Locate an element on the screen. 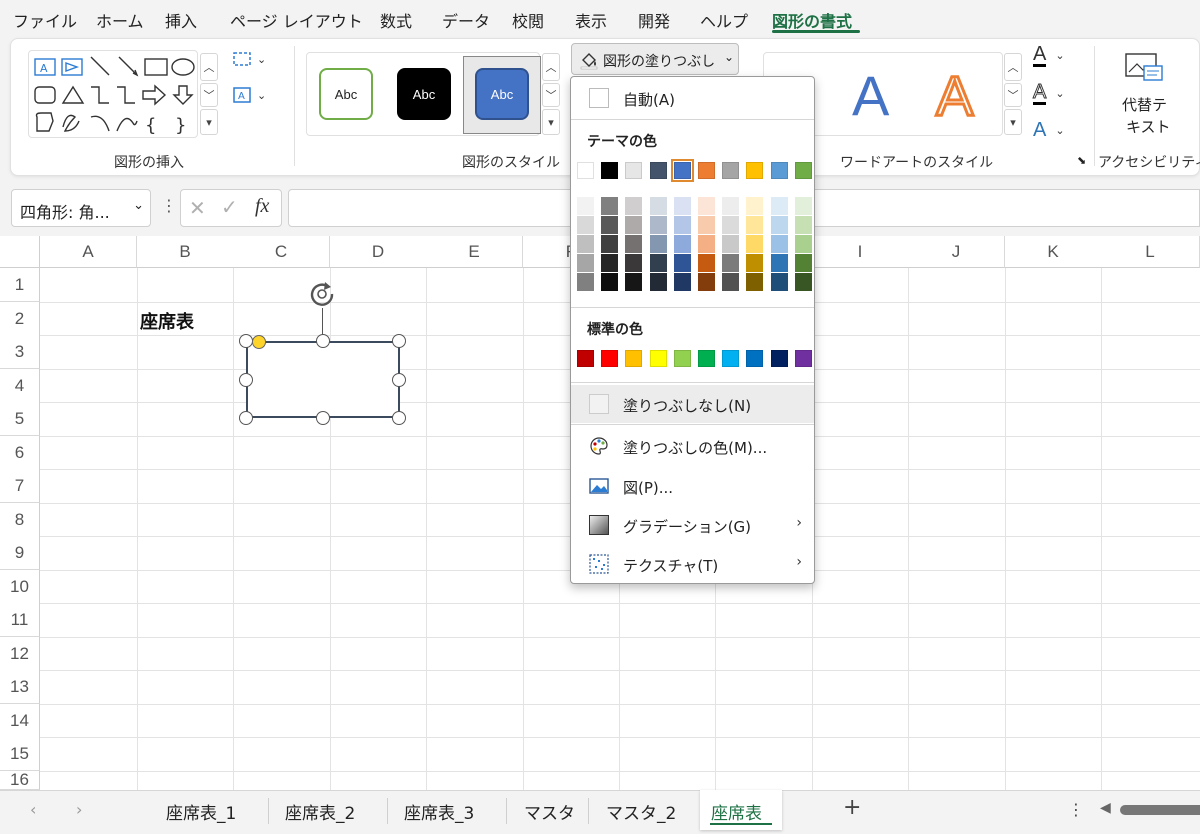 This screenshot has height=834, width=1200. resize-handle-n is located at coordinates (323, 341).